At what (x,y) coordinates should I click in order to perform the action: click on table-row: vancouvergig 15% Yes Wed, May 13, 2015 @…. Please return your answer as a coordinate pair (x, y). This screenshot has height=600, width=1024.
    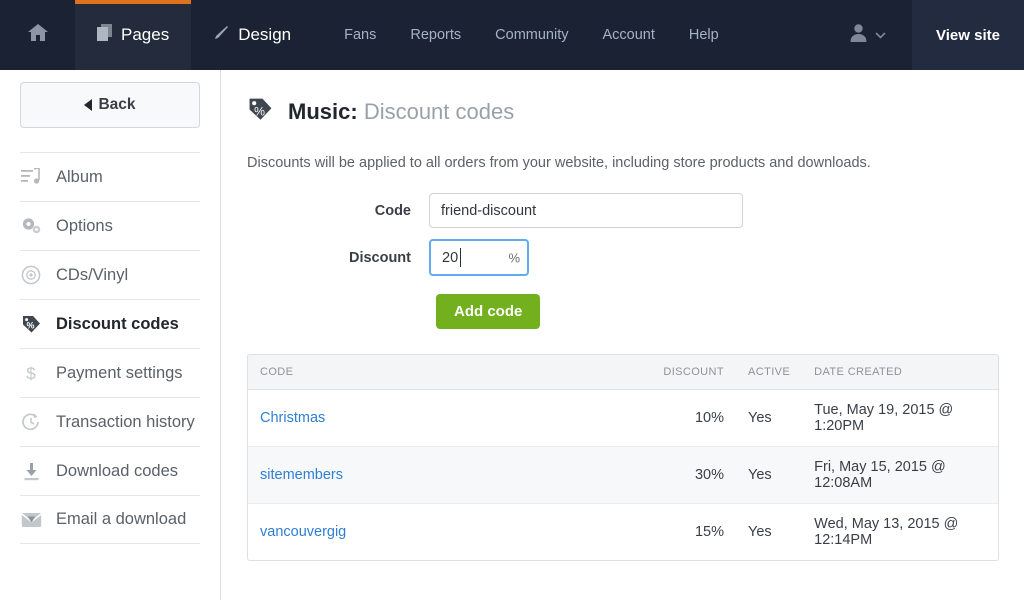
    Looking at the image, I should click on (623, 532).